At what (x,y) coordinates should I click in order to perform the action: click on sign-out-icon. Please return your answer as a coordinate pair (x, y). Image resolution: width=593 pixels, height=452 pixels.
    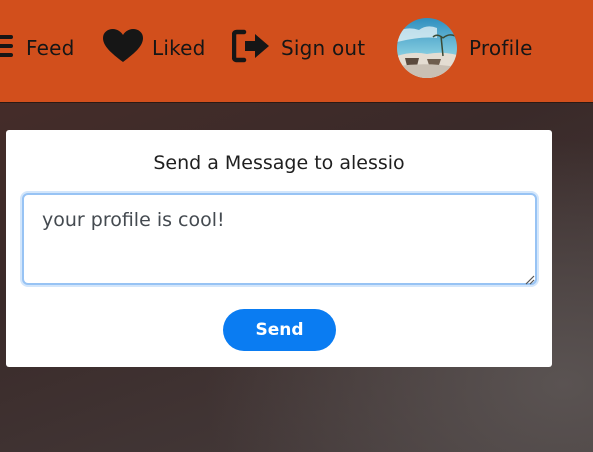
    Looking at the image, I should click on (251, 48).